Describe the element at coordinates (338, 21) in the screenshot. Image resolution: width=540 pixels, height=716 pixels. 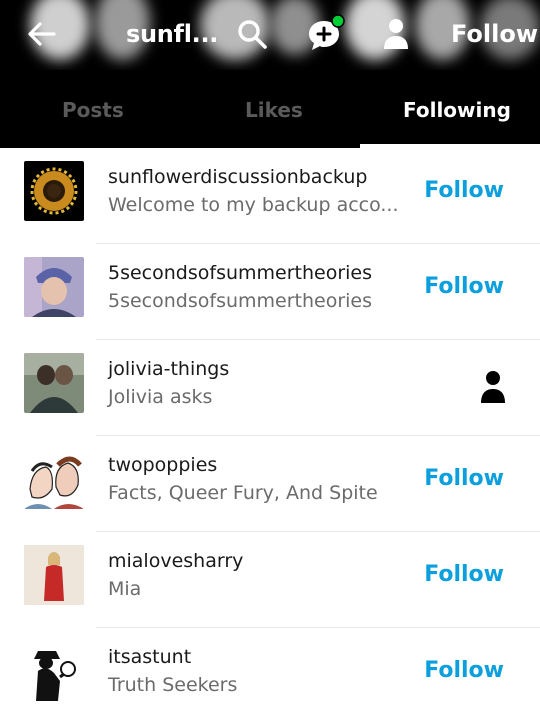
I see `notification-dot` at that location.